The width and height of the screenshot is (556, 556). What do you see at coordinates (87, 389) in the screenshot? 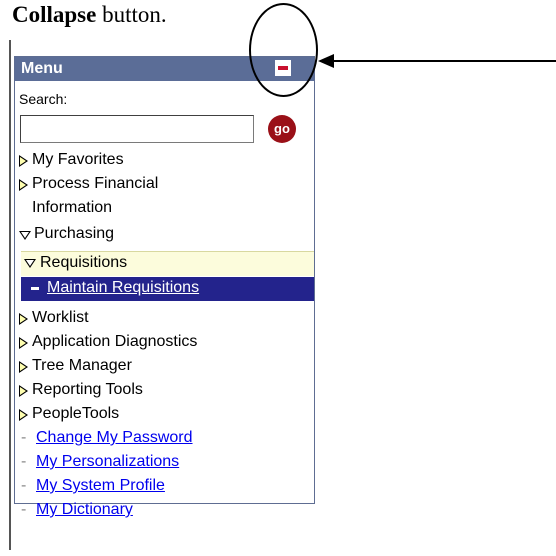
I see `menu-item-label: Reporting Tools` at bounding box center [87, 389].